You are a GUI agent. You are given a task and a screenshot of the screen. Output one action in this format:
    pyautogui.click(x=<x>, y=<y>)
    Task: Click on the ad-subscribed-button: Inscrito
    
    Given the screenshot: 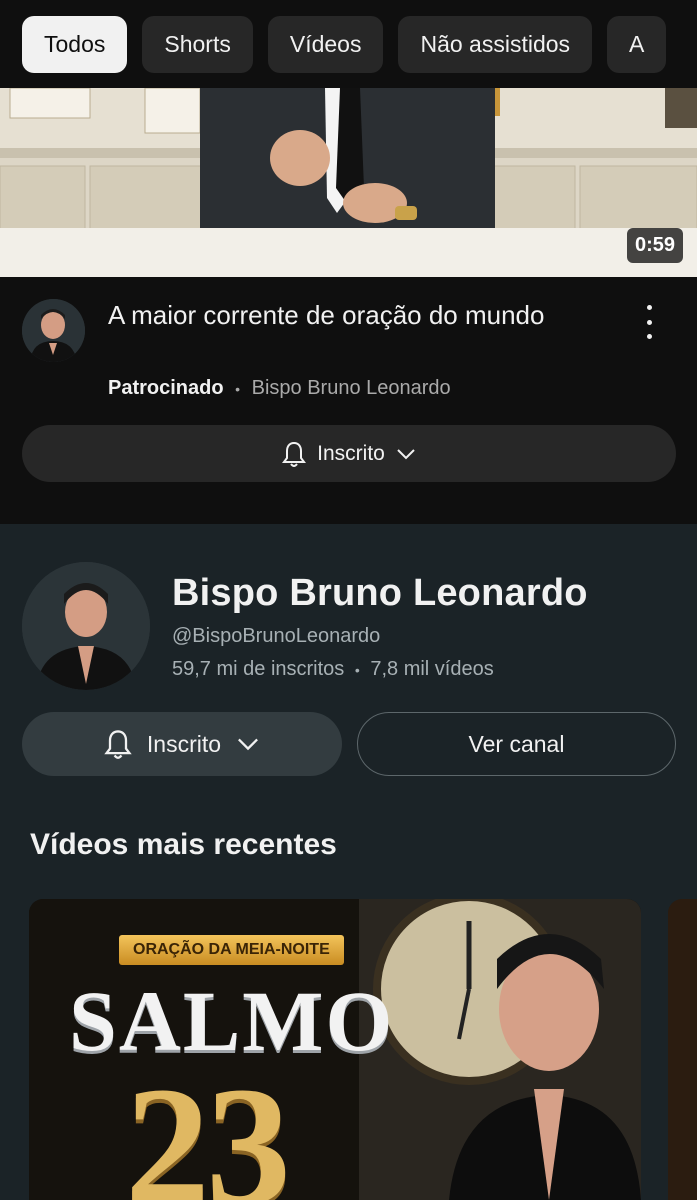 What is the action you would take?
    pyautogui.click(x=349, y=453)
    